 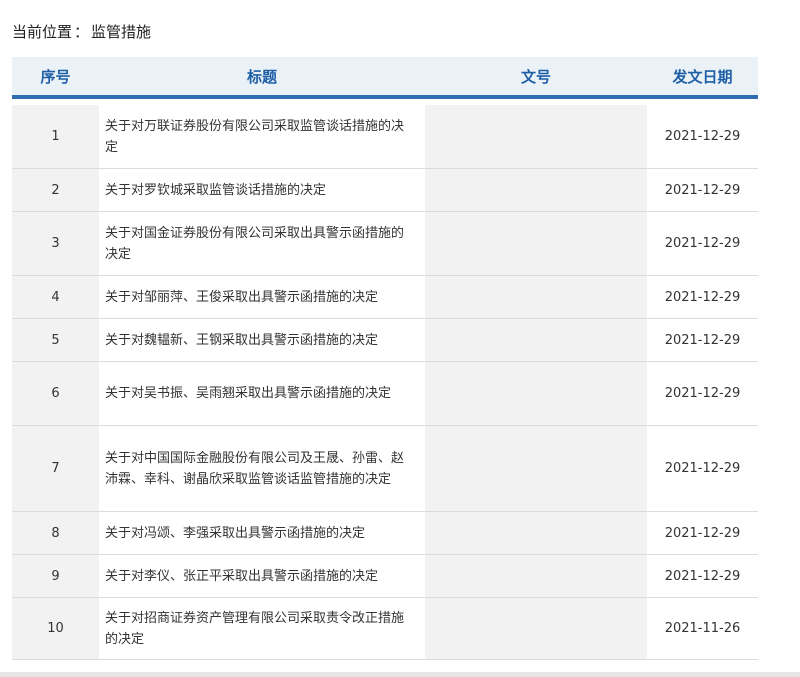 What do you see at coordinates (262, 297) in the screenshot?
I see `cell-title-link: 关于对邹丽萍、王俊采取出具警示函措施的决定` at bounding box center [262, 297].